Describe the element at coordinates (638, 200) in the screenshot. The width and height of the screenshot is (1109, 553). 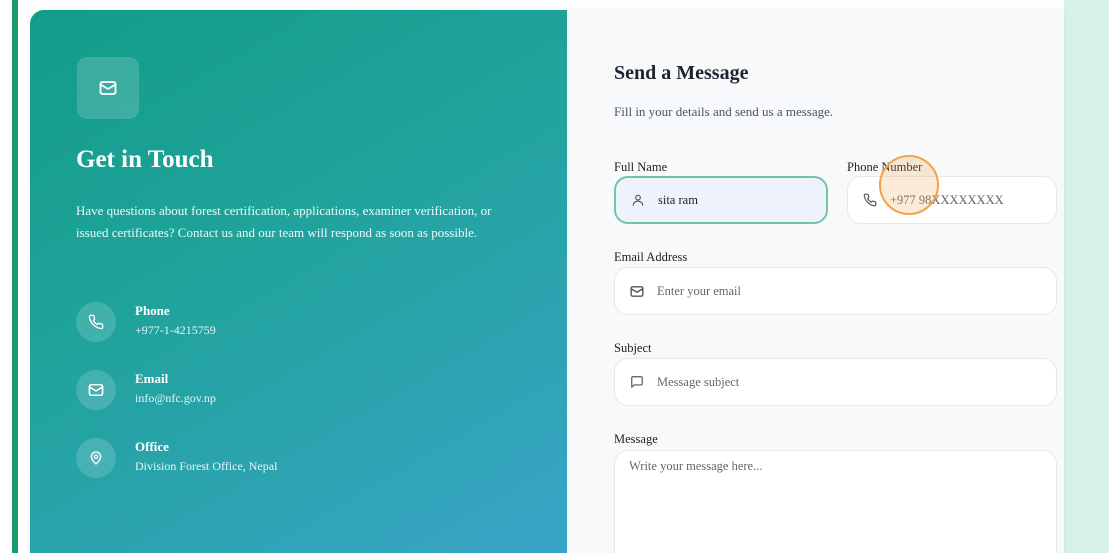
I see `user-icon` at that location.